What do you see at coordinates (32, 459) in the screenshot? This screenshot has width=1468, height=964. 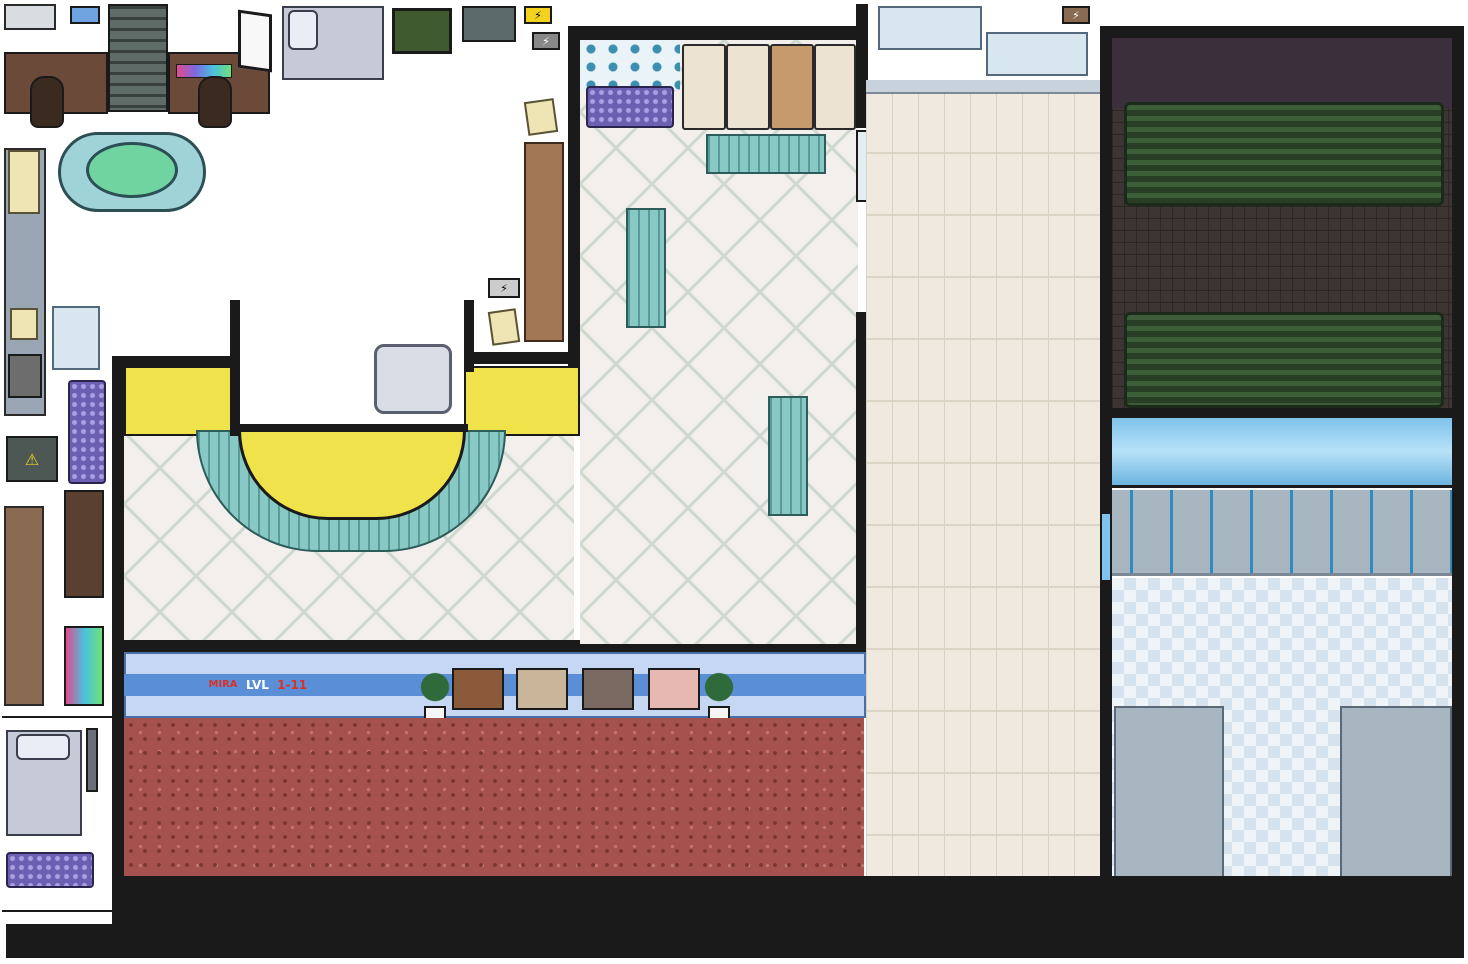 I see `warning-icon: ⚠` at bounding box center [32, 459].